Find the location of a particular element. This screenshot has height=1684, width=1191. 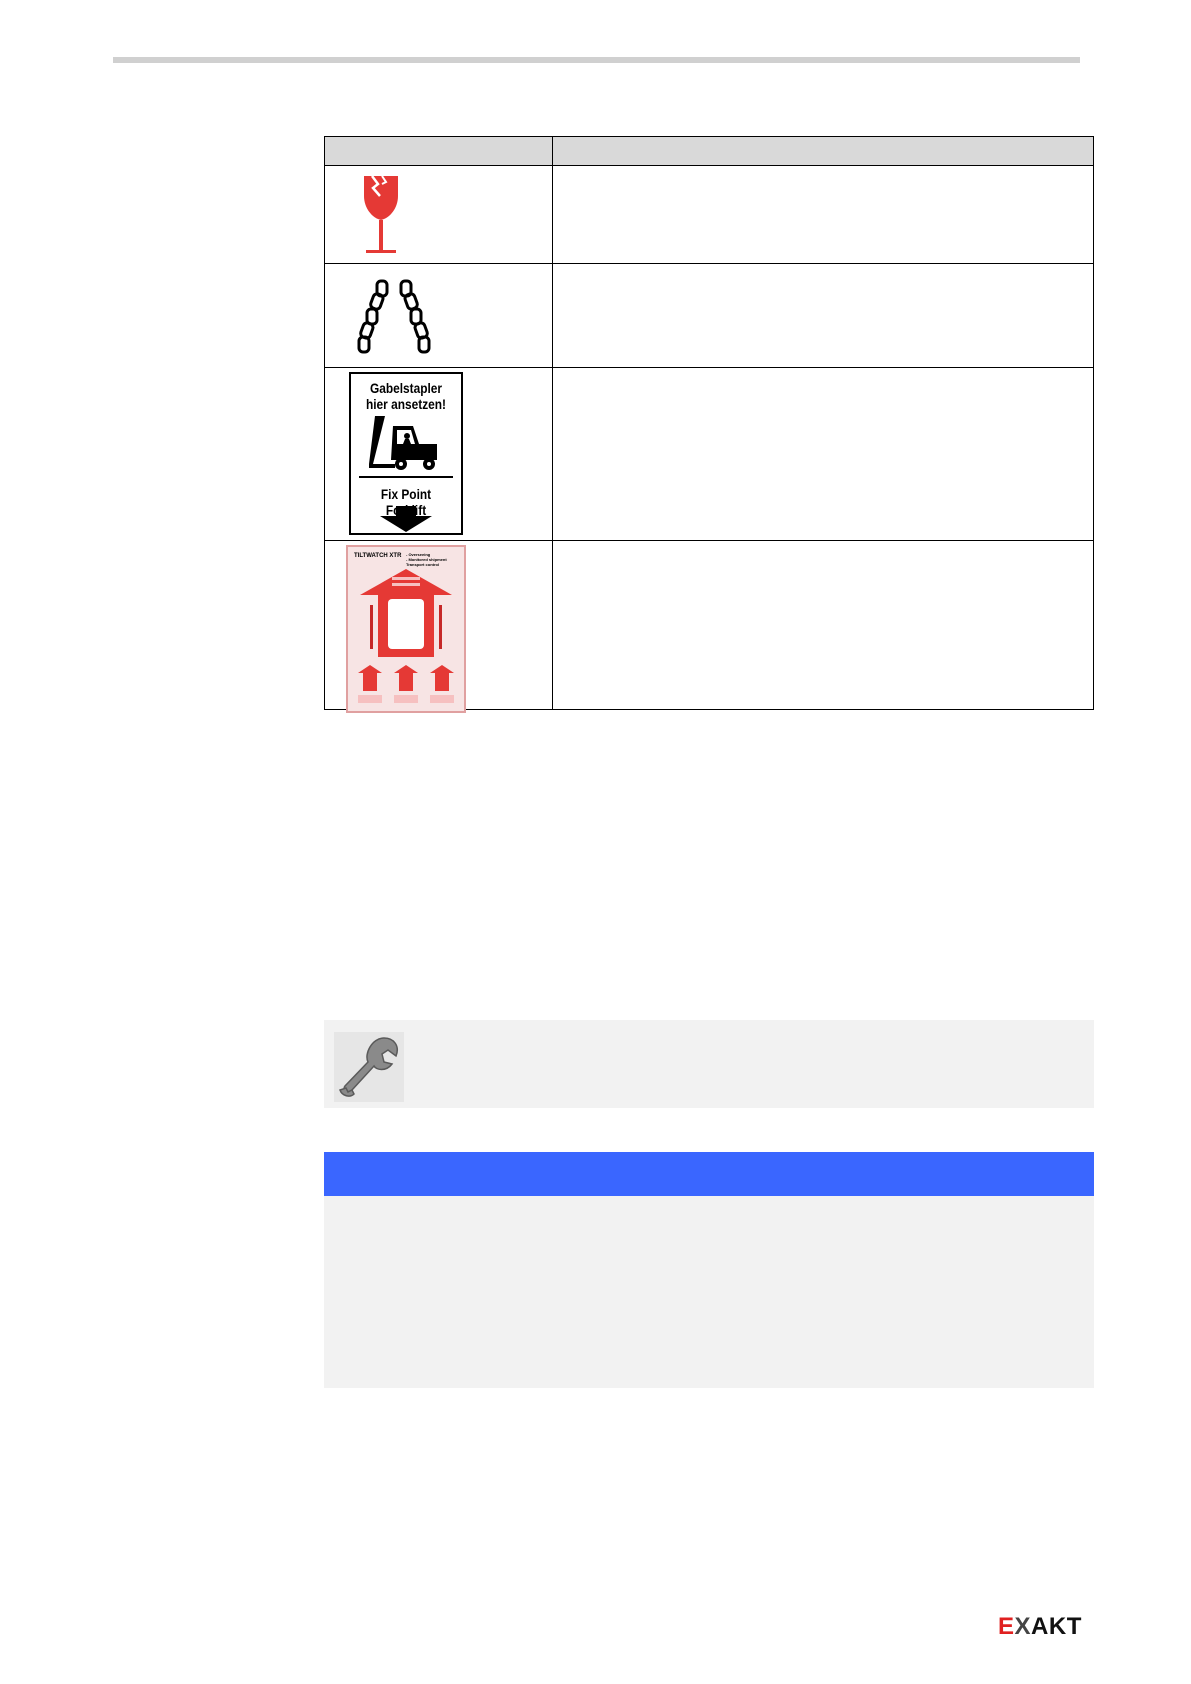

logo-letters-akt: AKT is located at coordinates (1056, 1626).